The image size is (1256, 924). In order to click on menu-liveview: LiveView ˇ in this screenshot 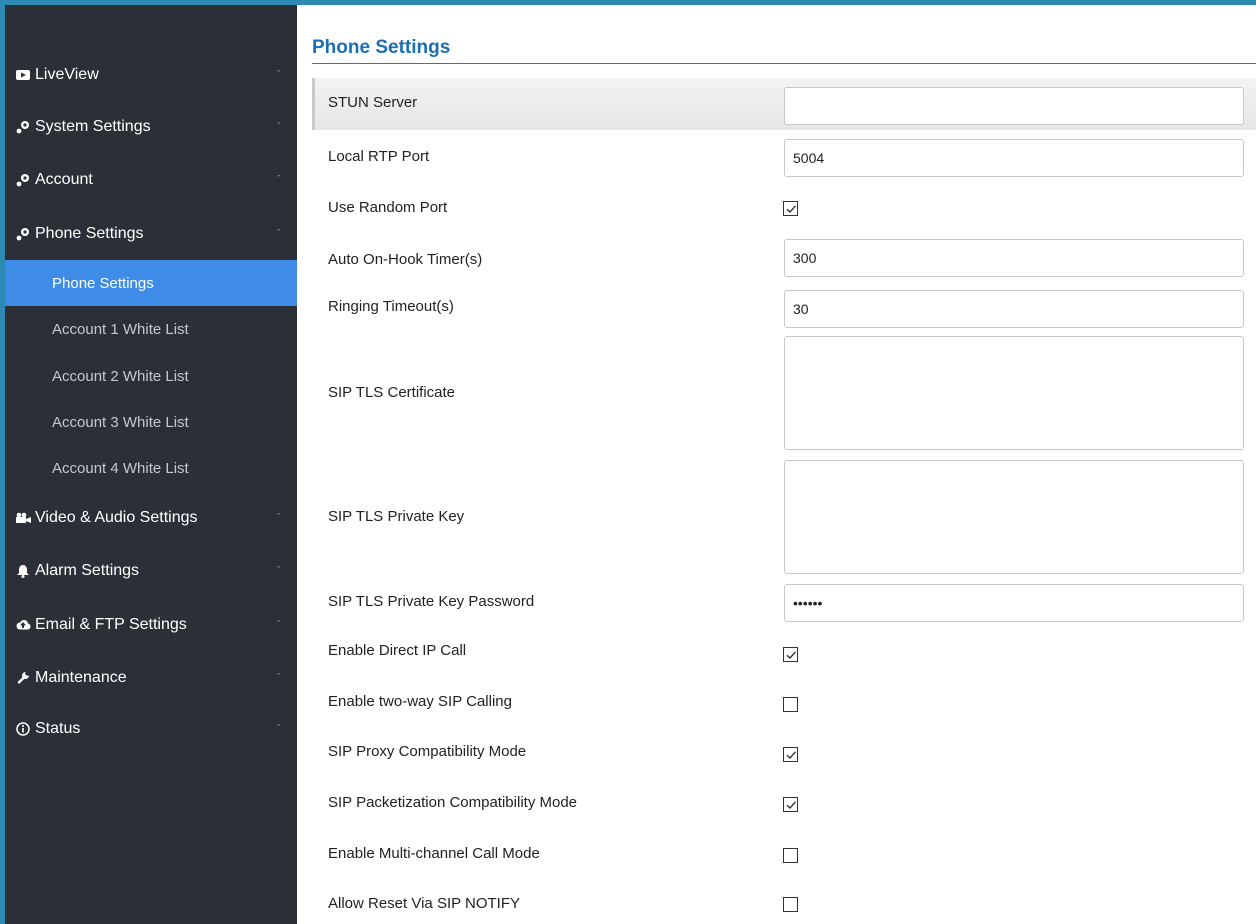, I will do `click(151, 75)`.